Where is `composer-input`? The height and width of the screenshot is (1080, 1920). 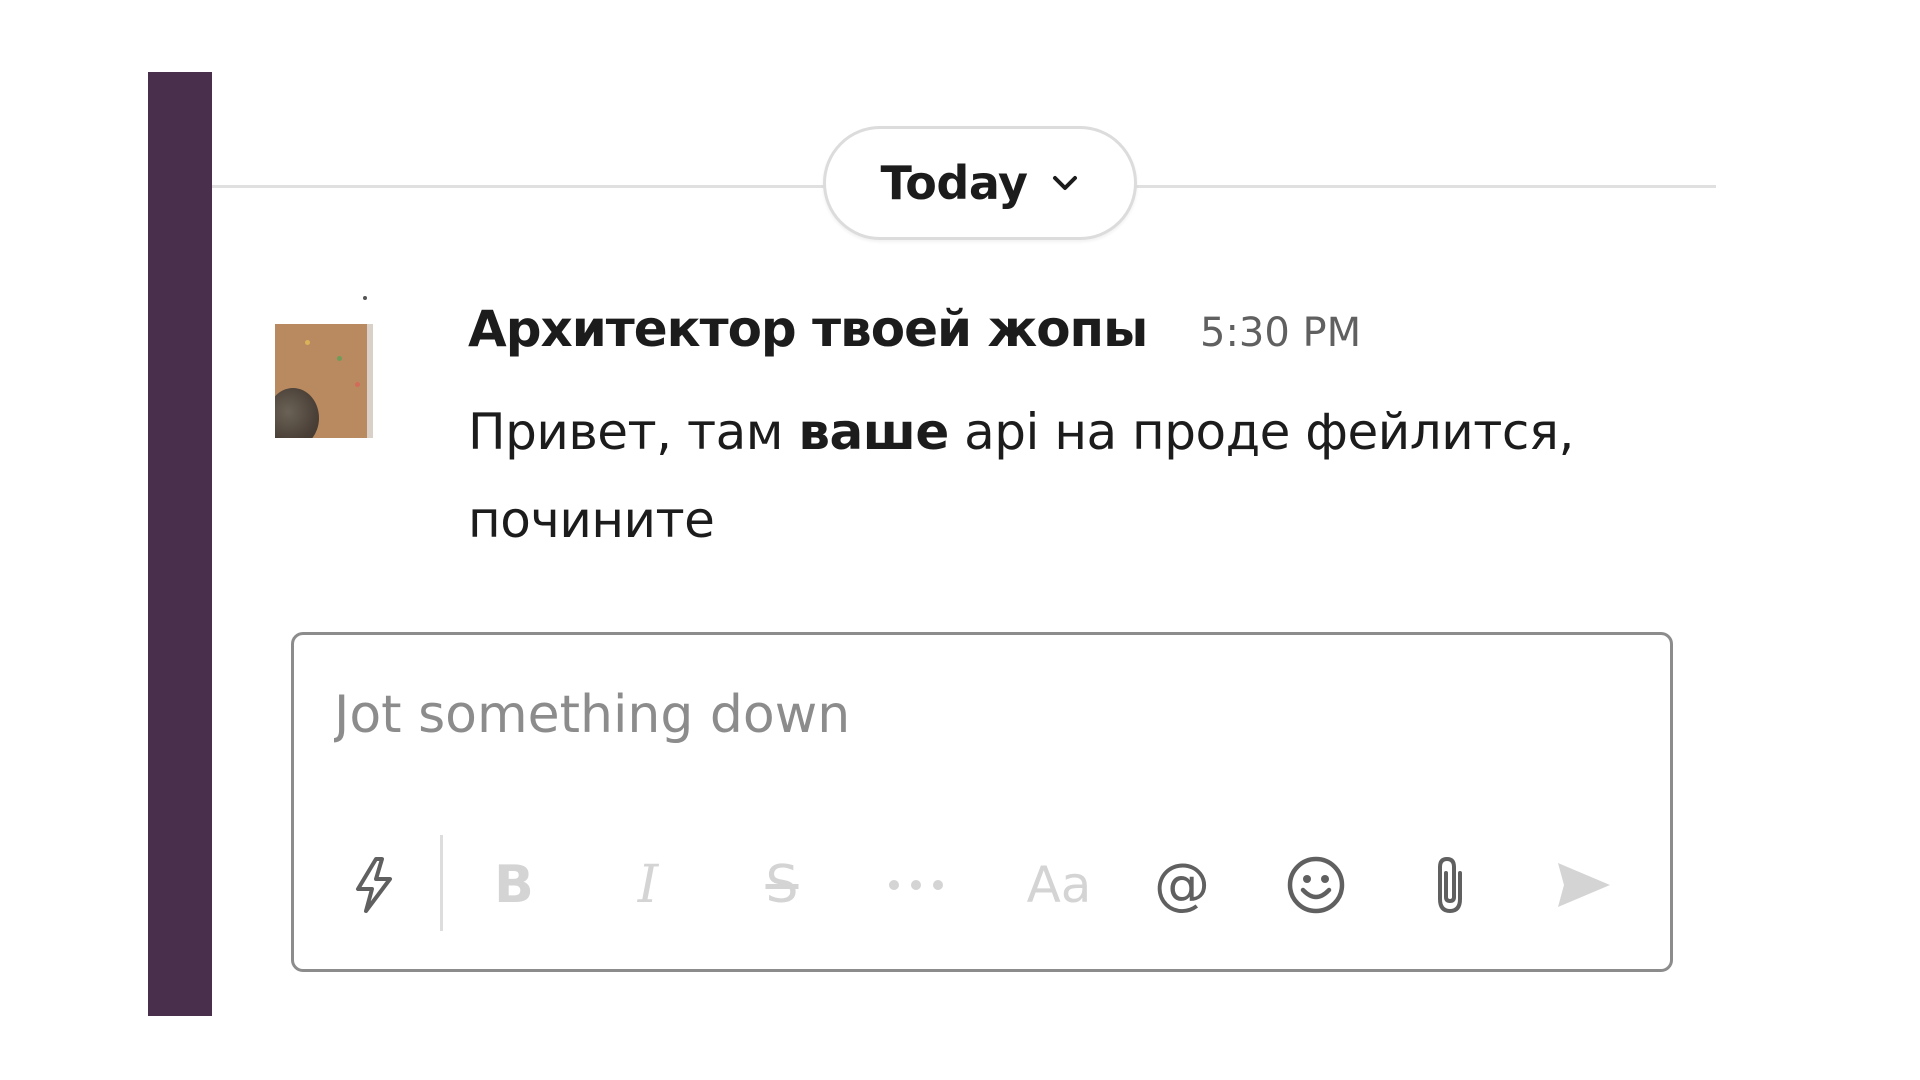
composer-input is located at coordinates (974, 715).